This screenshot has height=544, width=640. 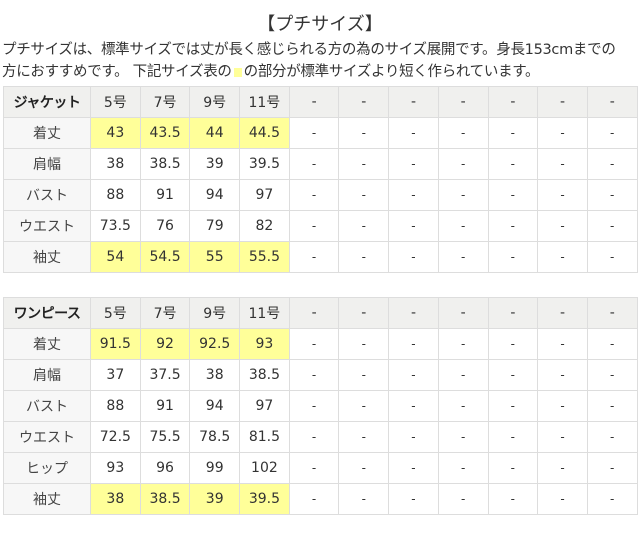 I want to click on size-header: 5号, so click(x=115, y=102).